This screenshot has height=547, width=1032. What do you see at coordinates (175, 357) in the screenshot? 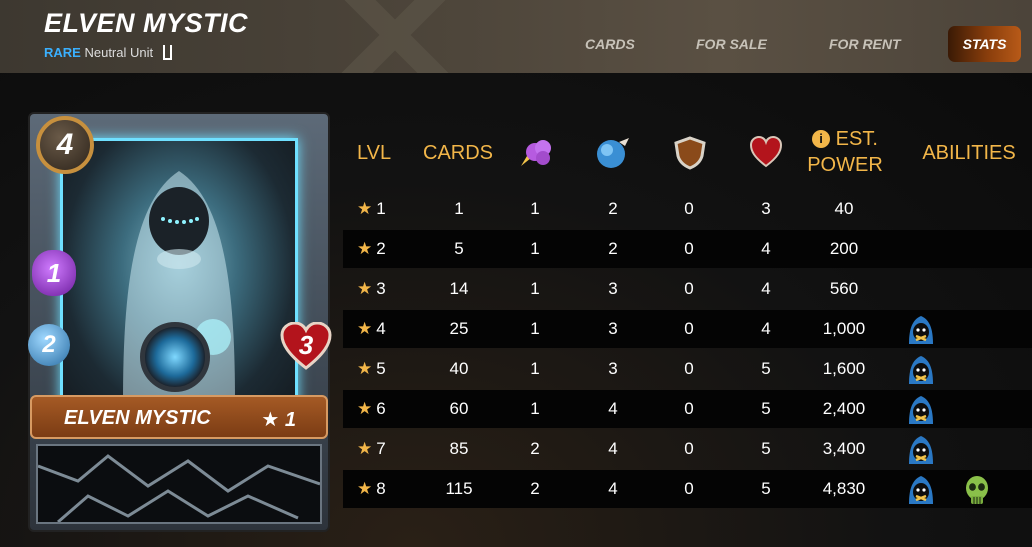
I see `ability-gem-icon` at bounding box center [175, 357].